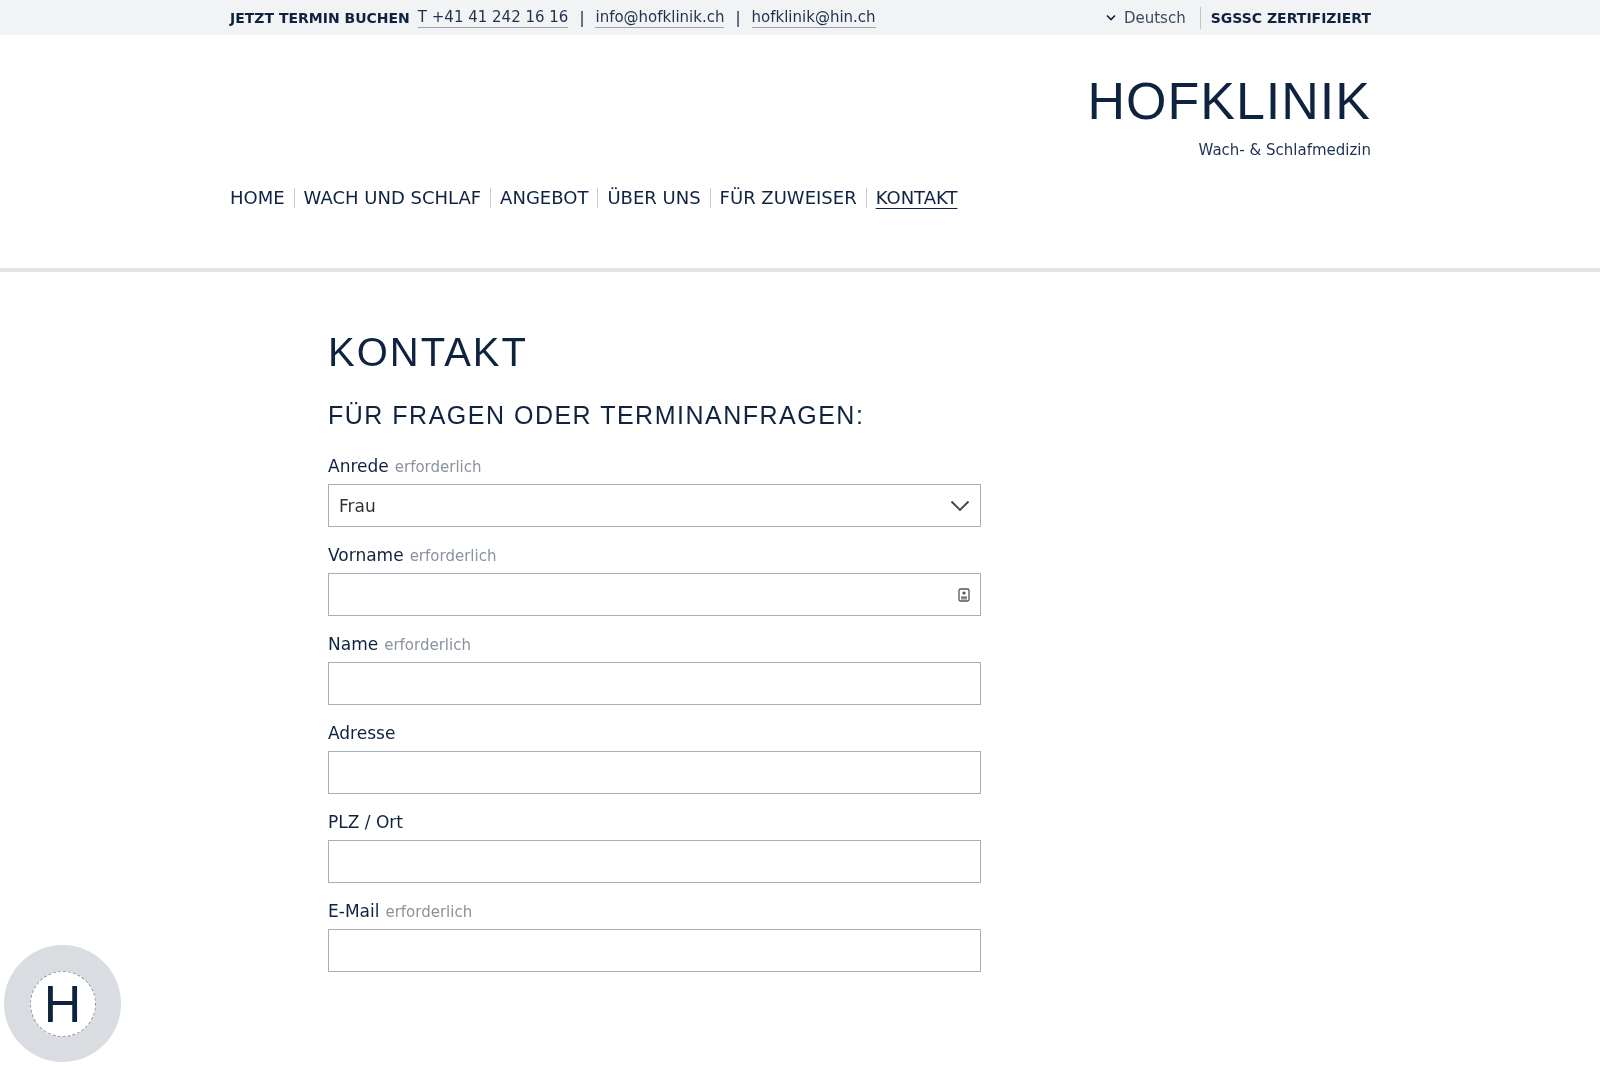  What do you see at coordinates (1229, 101) in the screenshot?
I see `logo-wordmark: HOFKLINIK` at bounding box center [1229, 101].